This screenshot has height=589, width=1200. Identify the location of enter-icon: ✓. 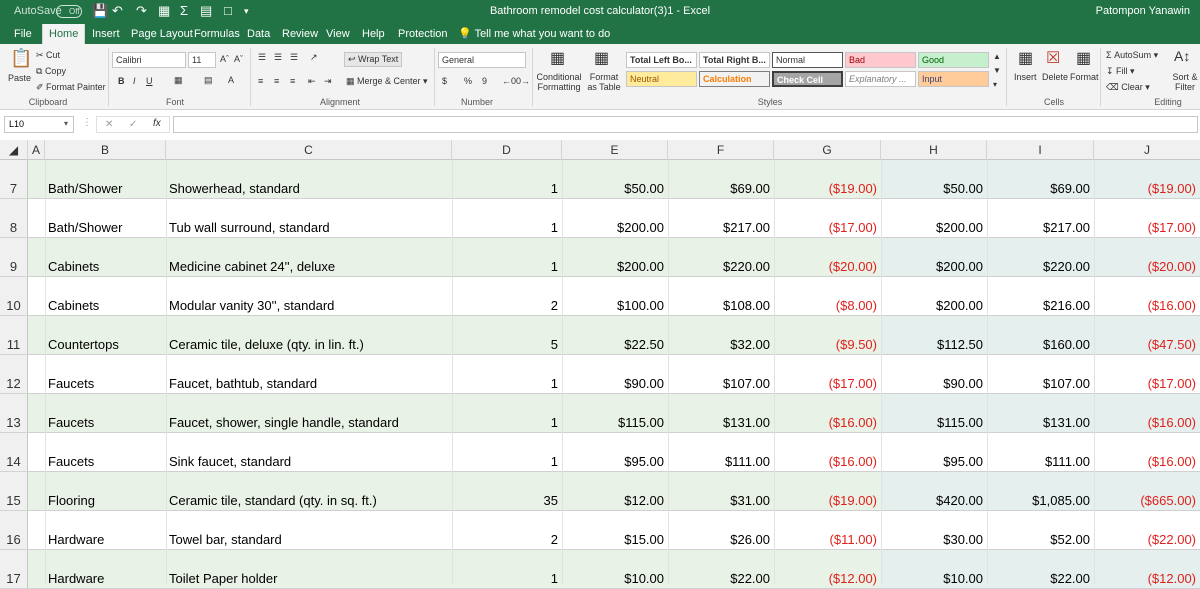
(133, 124).